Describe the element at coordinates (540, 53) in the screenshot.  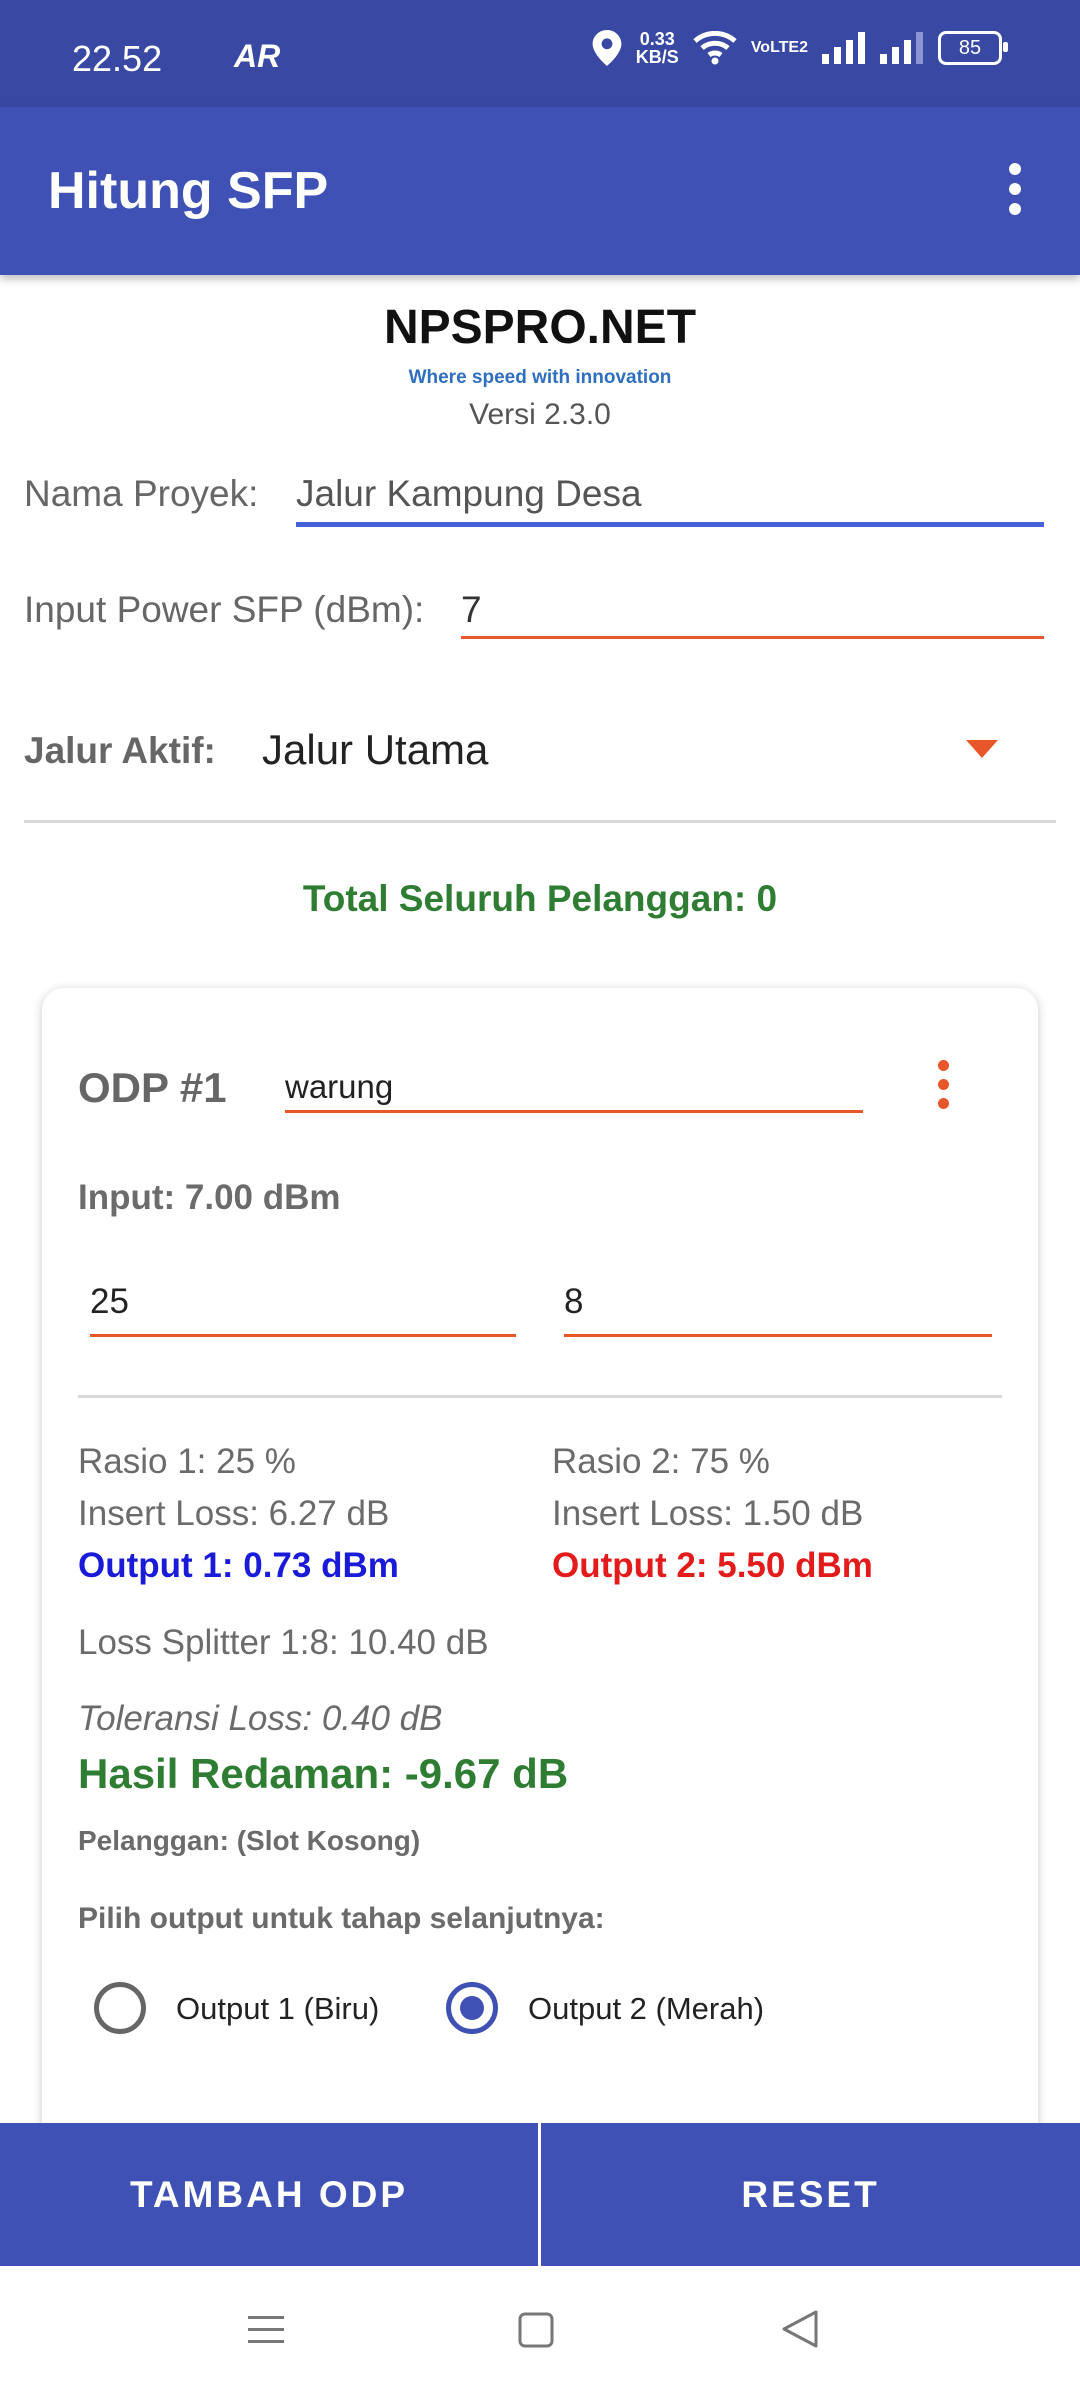
I see `status-bar: 22.52 AR 0.33 KB/S VoLTE2 85` at that location.